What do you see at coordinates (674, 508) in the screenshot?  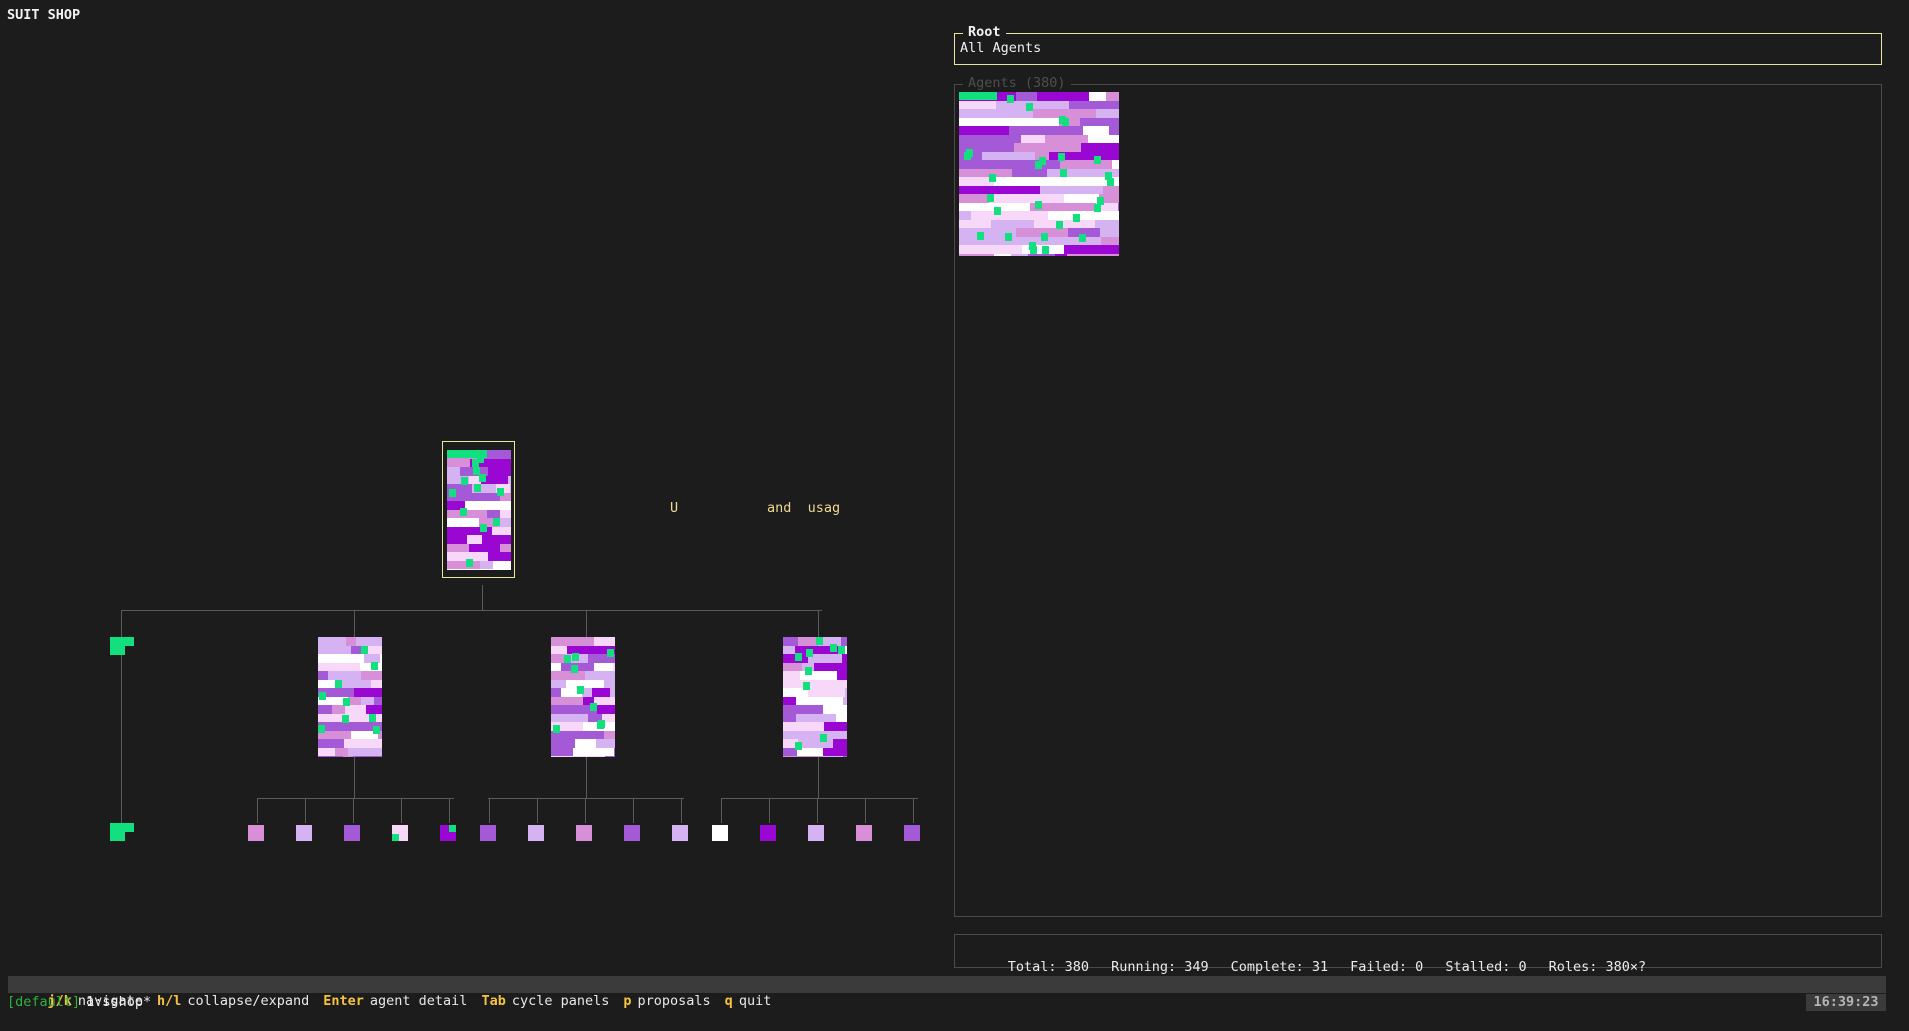 I see `floating-text-a: U` at bounding box center [674, 508].